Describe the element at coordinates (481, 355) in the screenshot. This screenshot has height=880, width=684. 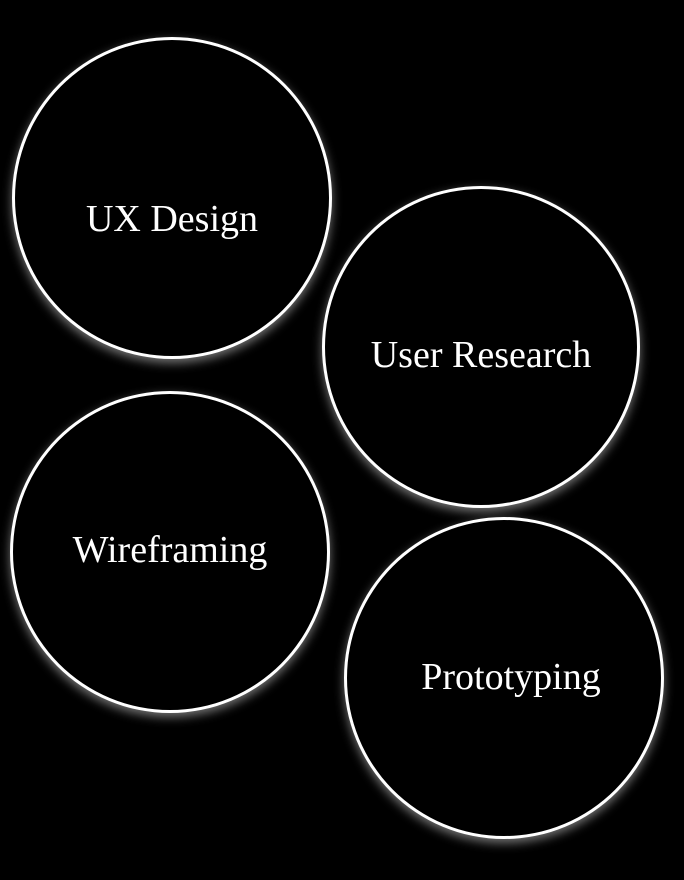
I see `bubble-label-user-research: User Research` at that location.